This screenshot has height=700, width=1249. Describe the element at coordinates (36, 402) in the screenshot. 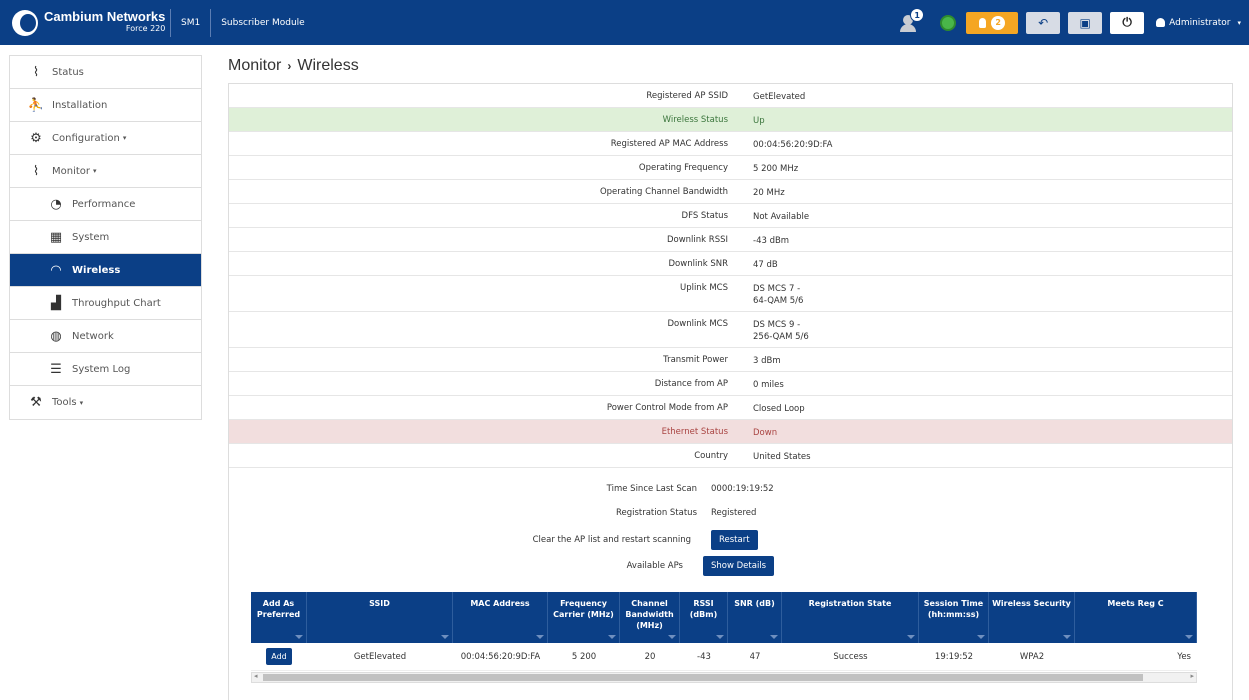

I see `wrench-icon: ⚒` at that location.